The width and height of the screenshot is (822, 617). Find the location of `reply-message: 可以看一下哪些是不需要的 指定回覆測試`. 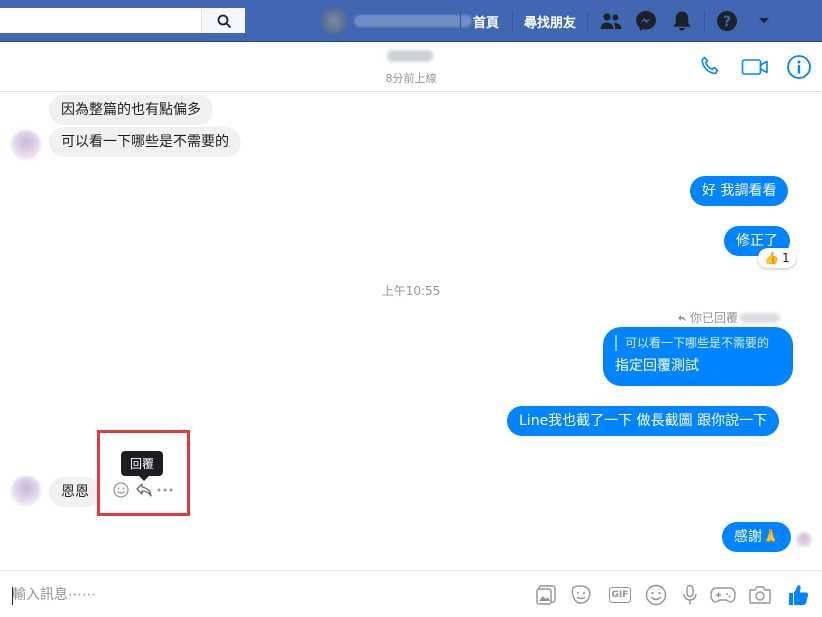

reply-message: 可以看一下哪些是不需要的 指定回覆測試 is located at coordinates (698, 356).